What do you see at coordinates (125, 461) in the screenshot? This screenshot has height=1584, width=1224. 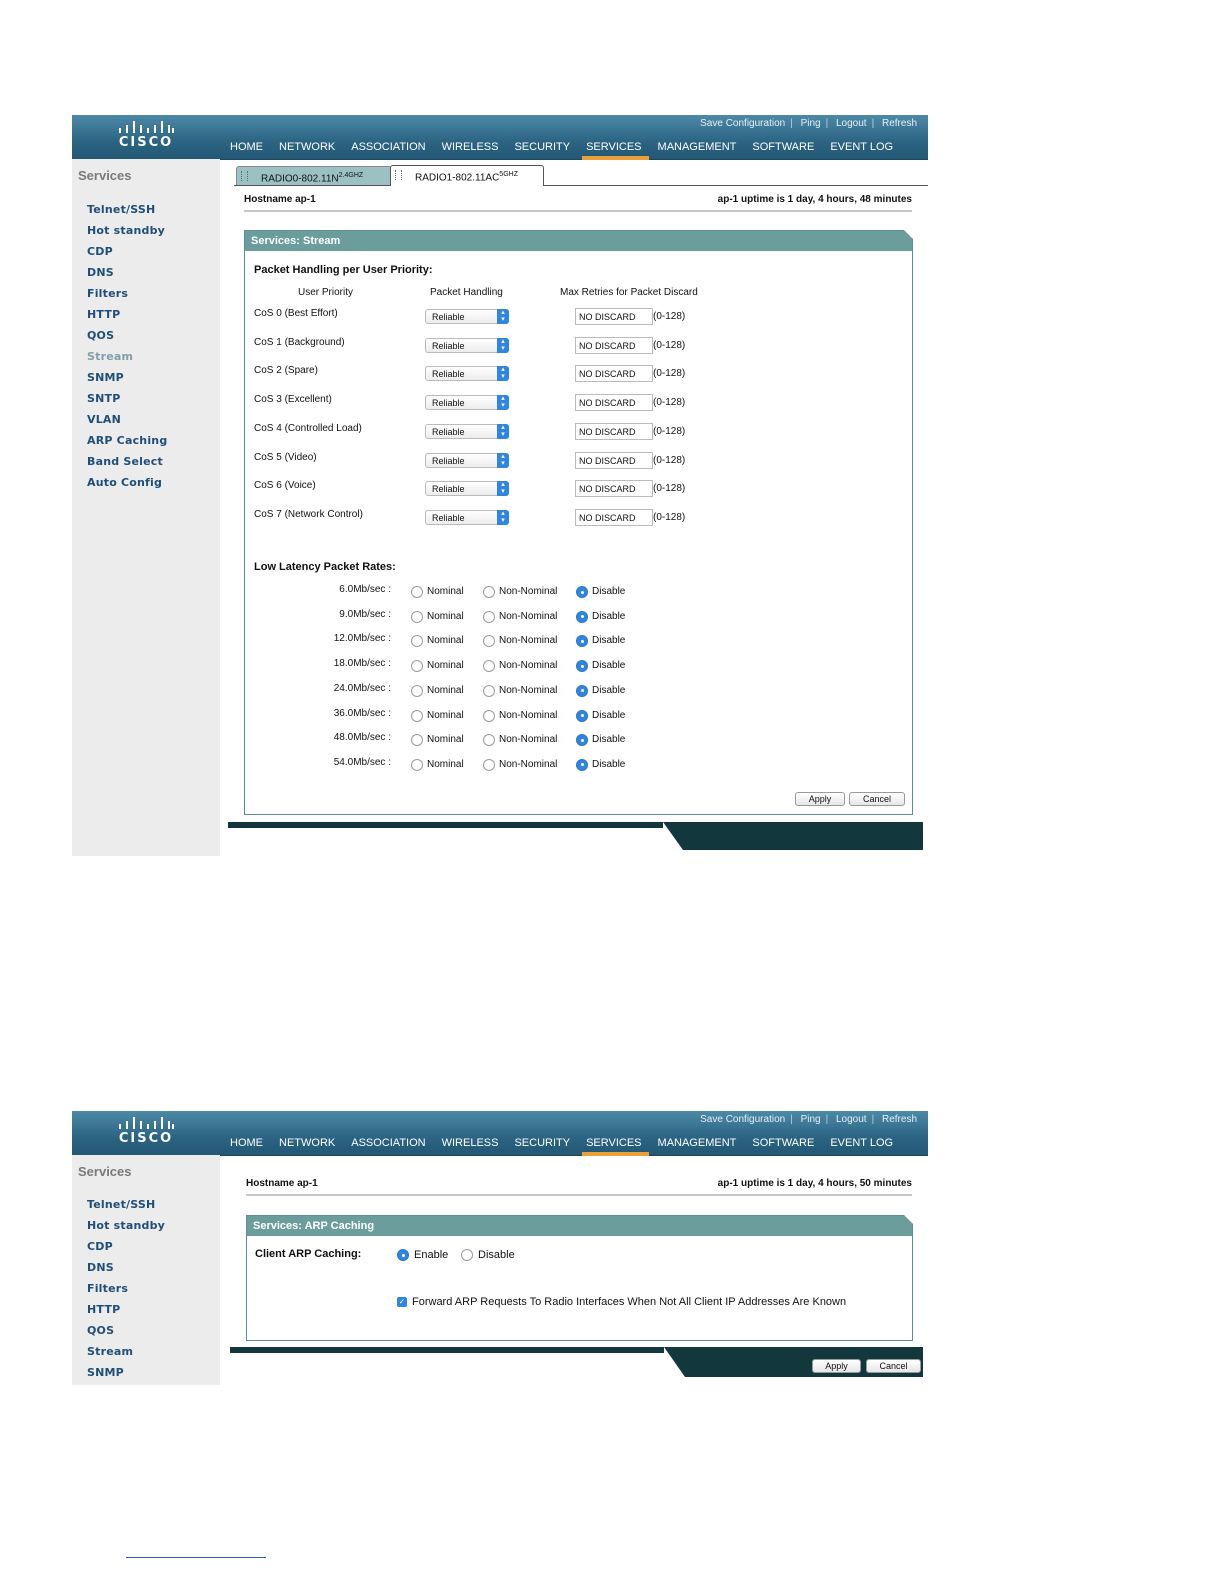 I see `sidebar-item-band-select: Band Select` at bounding box center [125, 461].